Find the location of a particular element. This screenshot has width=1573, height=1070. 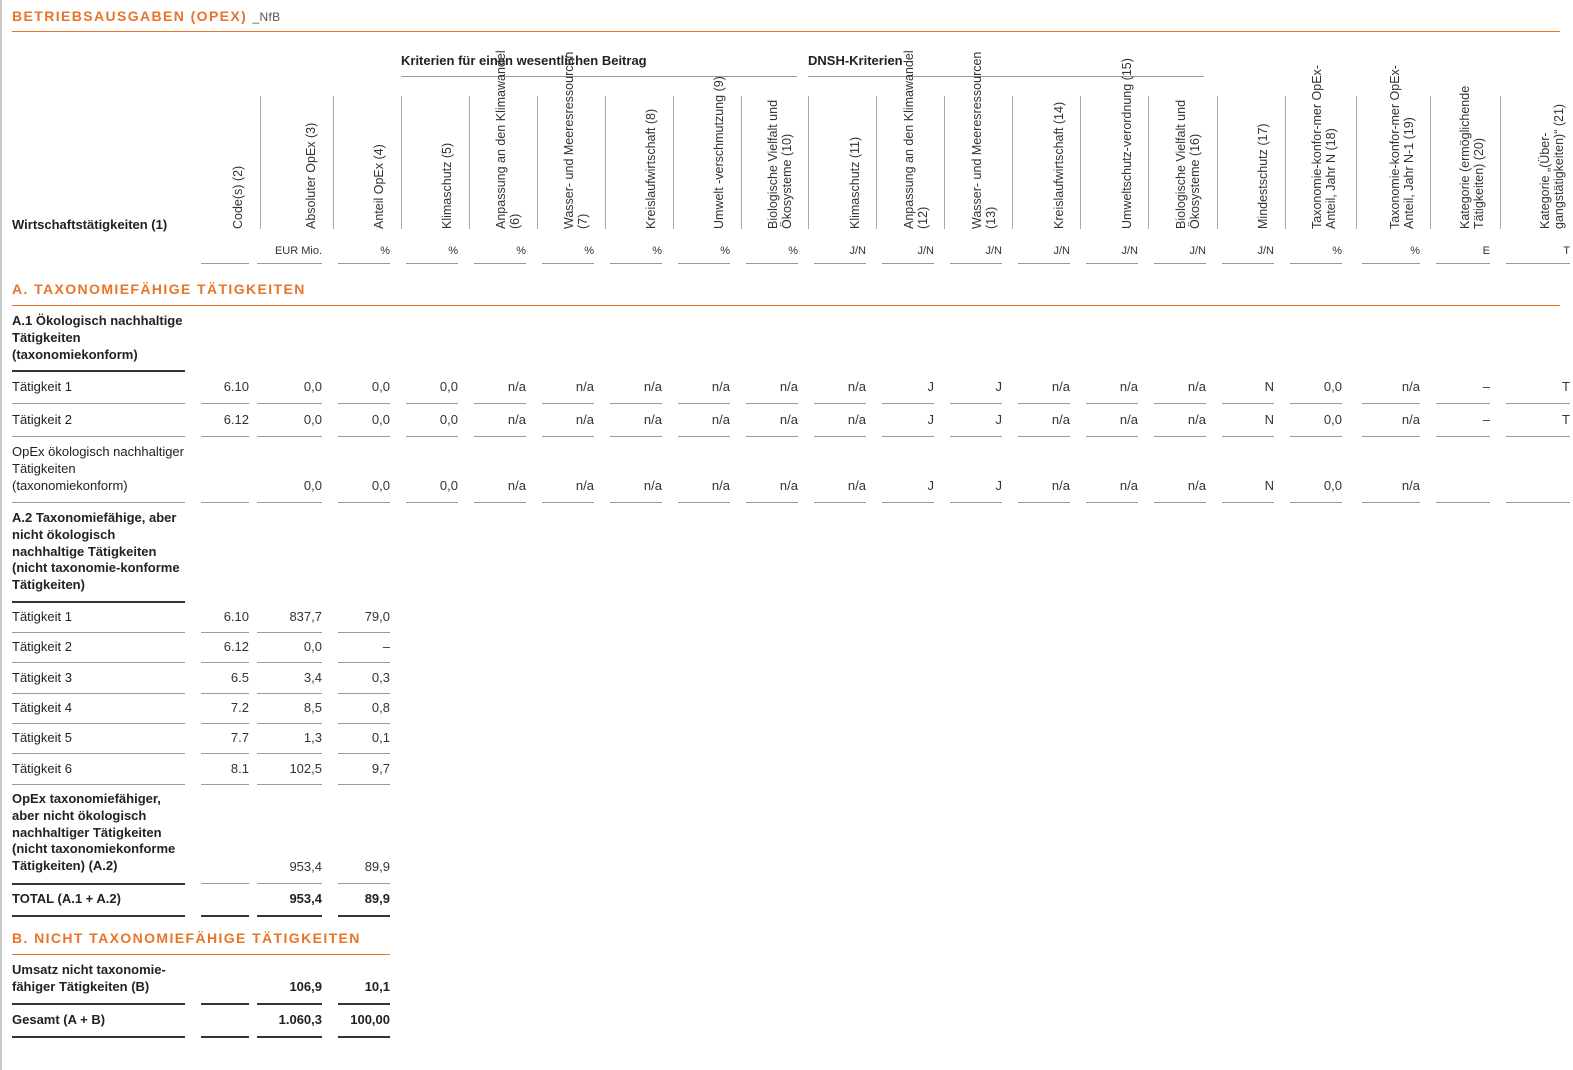

section-b-title: B. NICHT TAXONOMIEFÄHIGE TÄTIGKEITEN is located at coordinates (186, 938).